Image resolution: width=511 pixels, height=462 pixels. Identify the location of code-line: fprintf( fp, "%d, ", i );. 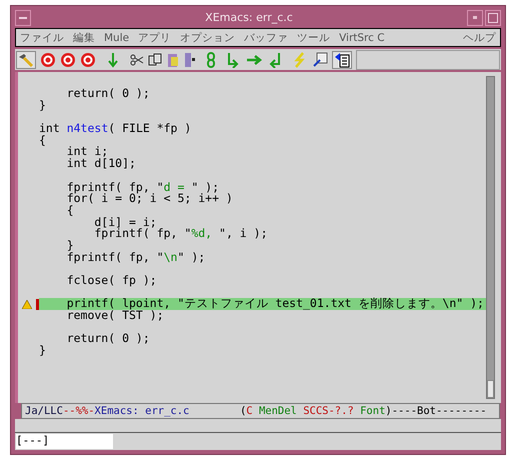
(180, 234).